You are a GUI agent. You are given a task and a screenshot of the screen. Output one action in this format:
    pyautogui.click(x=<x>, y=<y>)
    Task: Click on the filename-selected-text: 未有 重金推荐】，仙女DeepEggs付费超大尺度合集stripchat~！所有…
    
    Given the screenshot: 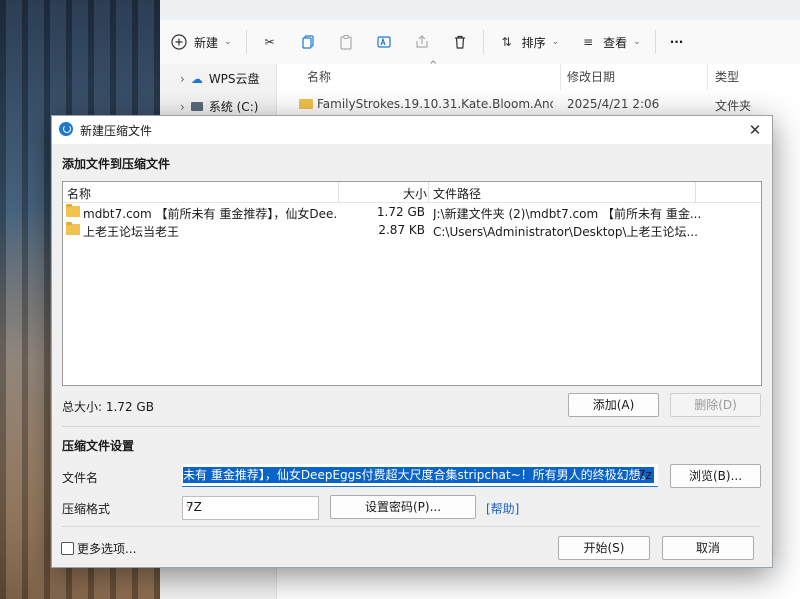 What is the action you would take?
    pyautogui.click(x=418, y=475)
    